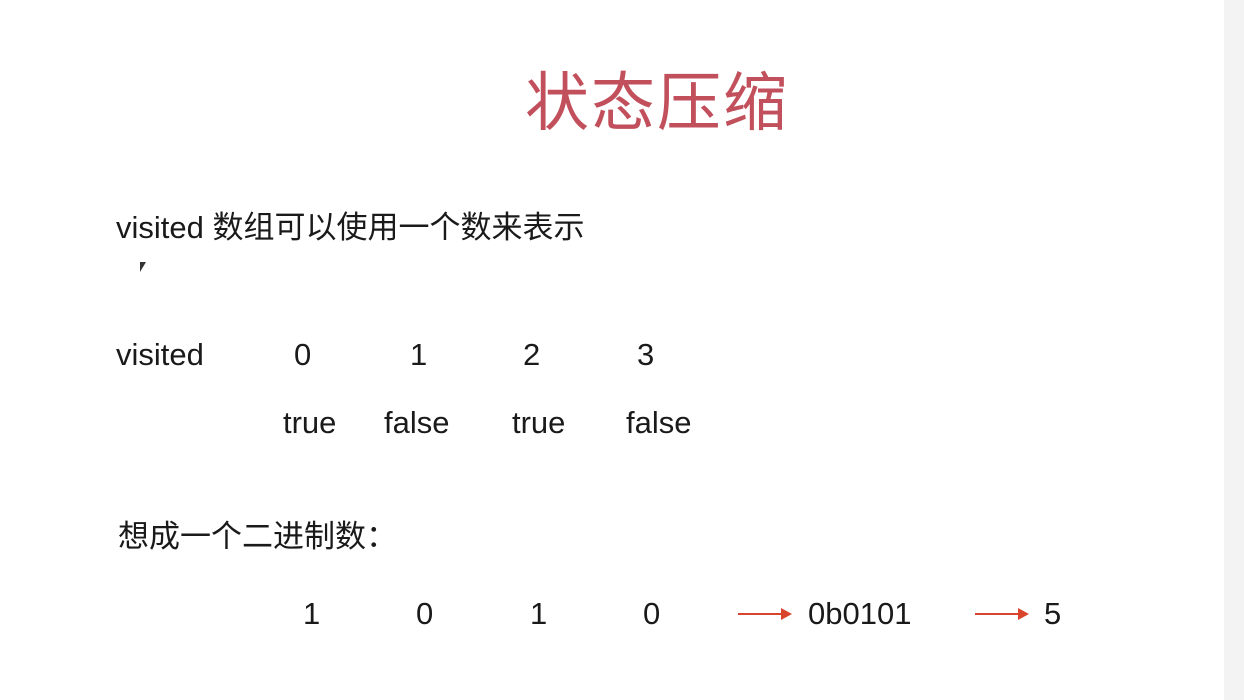 The width and height of the screenshot is (1244, 700). Describe the element at coordinates (257, 536) in the screenshot. I see `binary-label: 想成一个二进制数：` at that location.